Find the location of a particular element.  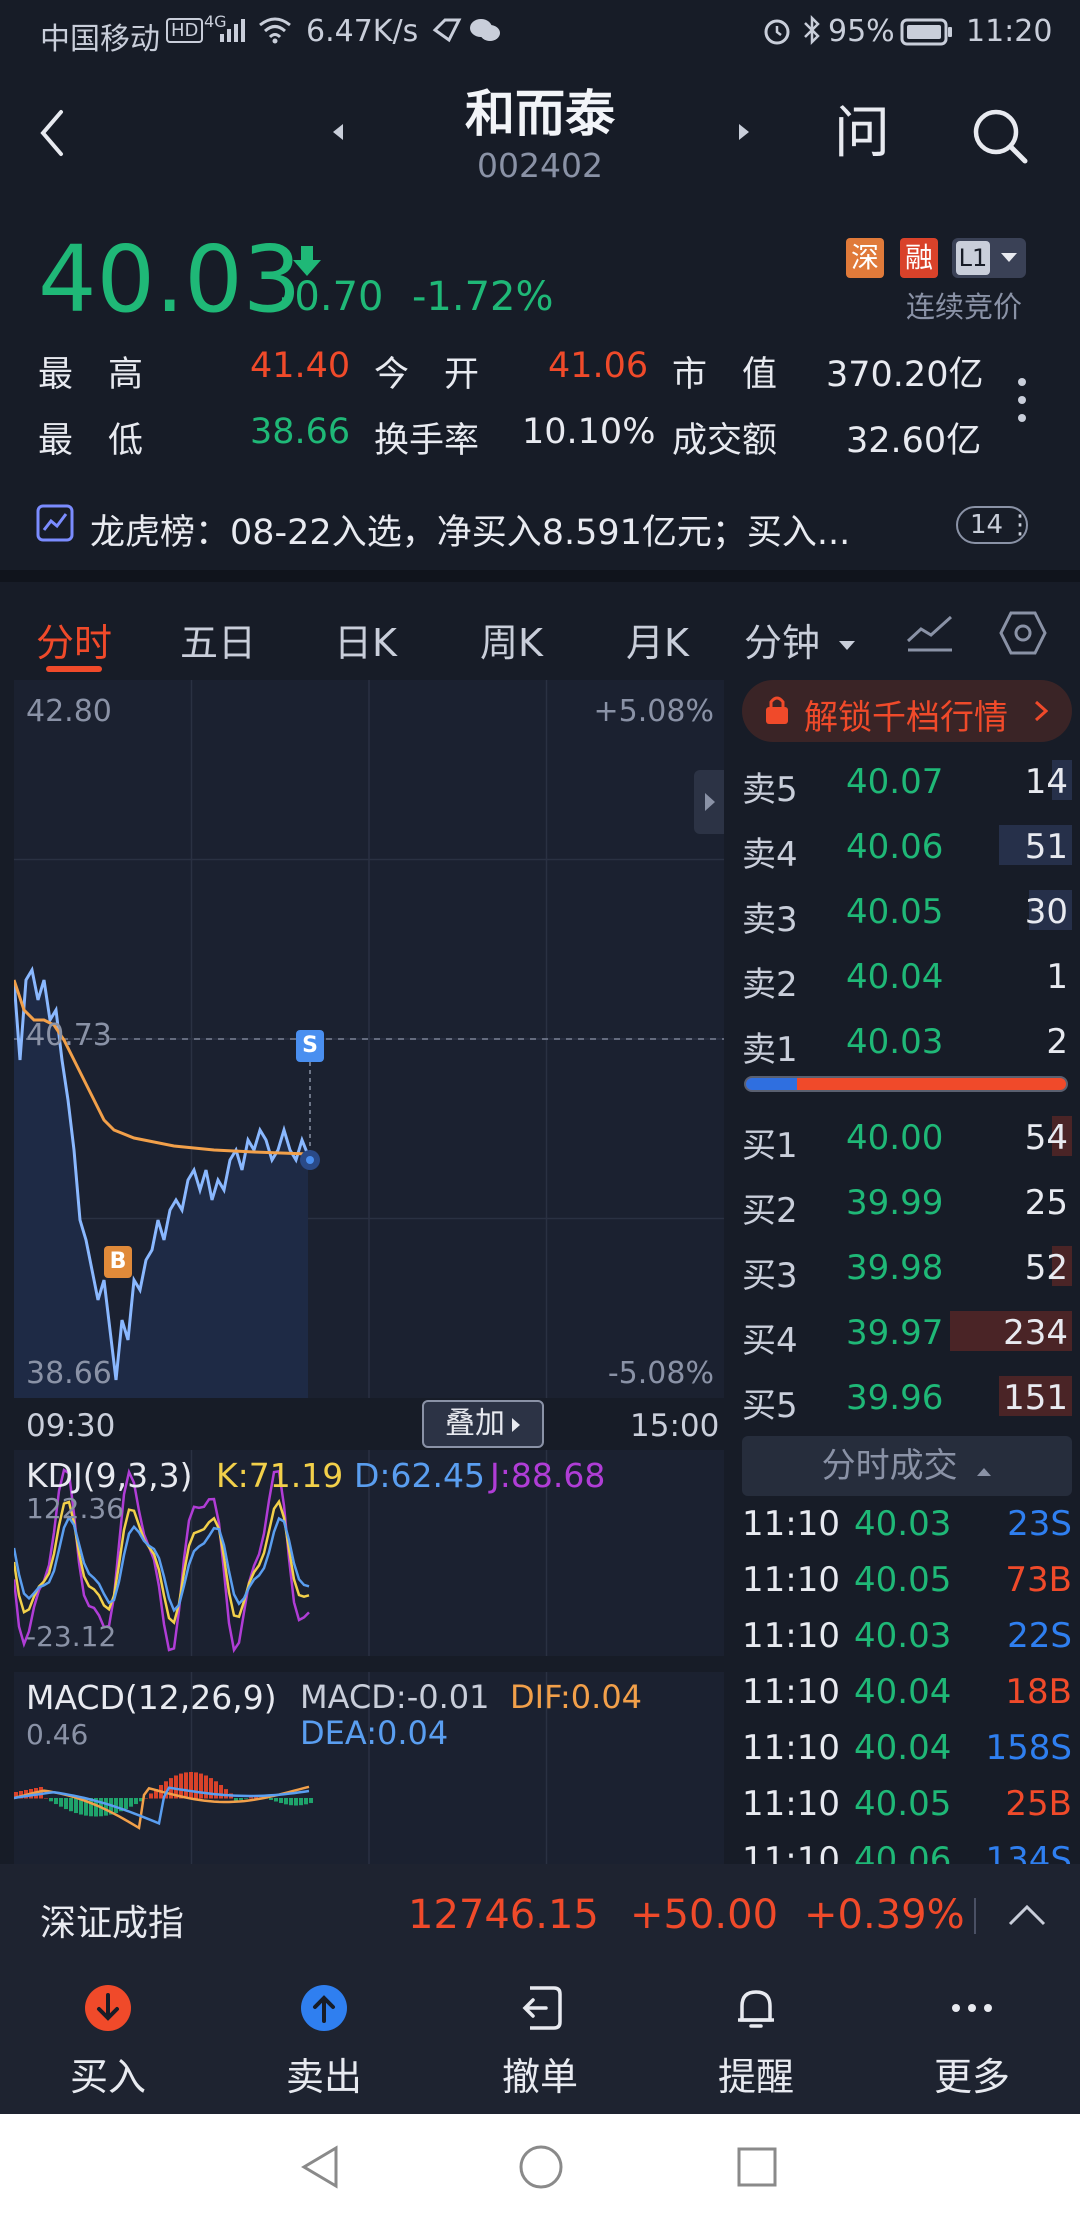

macd-top: 0.46 is located at coordinates (57, 1734).